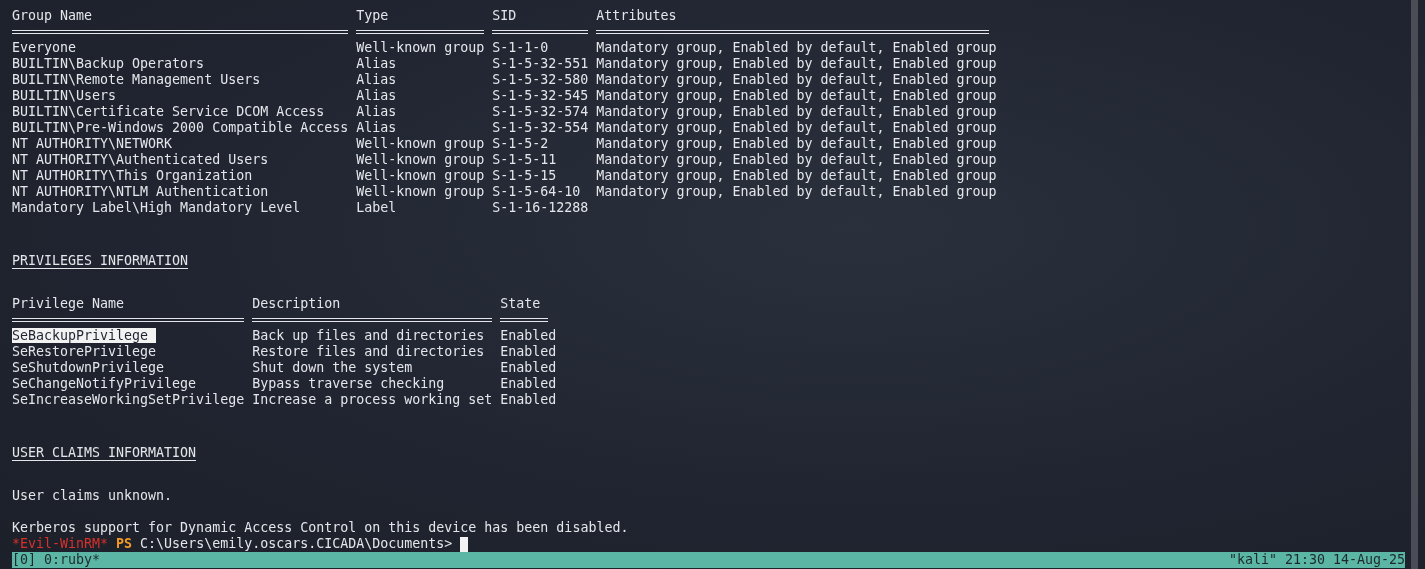 The width and height of the screenshot is (1425, 569). Describe the element at coordinates (637, 16) in the screenshot. I see `column-header: Attributes` at that location.